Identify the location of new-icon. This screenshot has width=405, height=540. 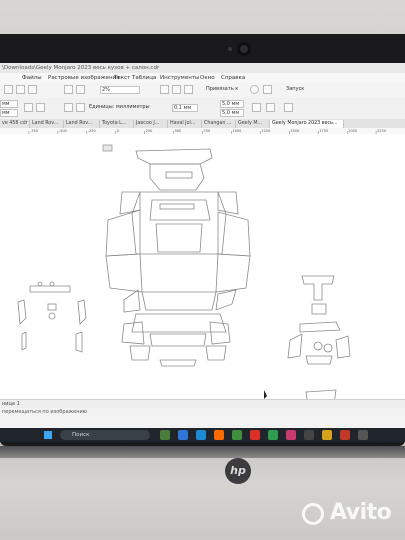
(8, 89).